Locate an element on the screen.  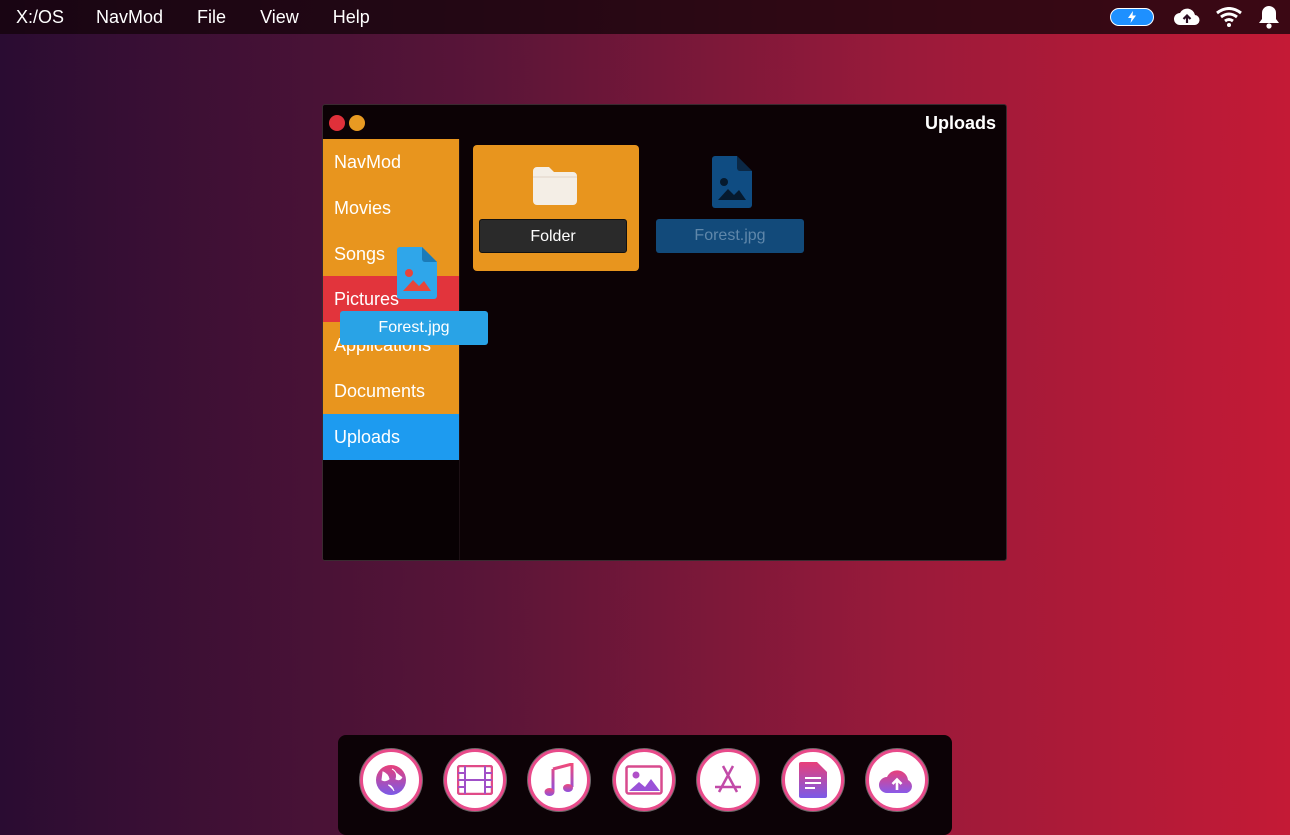
wifi-icon is located at coordinates (1229, 17).